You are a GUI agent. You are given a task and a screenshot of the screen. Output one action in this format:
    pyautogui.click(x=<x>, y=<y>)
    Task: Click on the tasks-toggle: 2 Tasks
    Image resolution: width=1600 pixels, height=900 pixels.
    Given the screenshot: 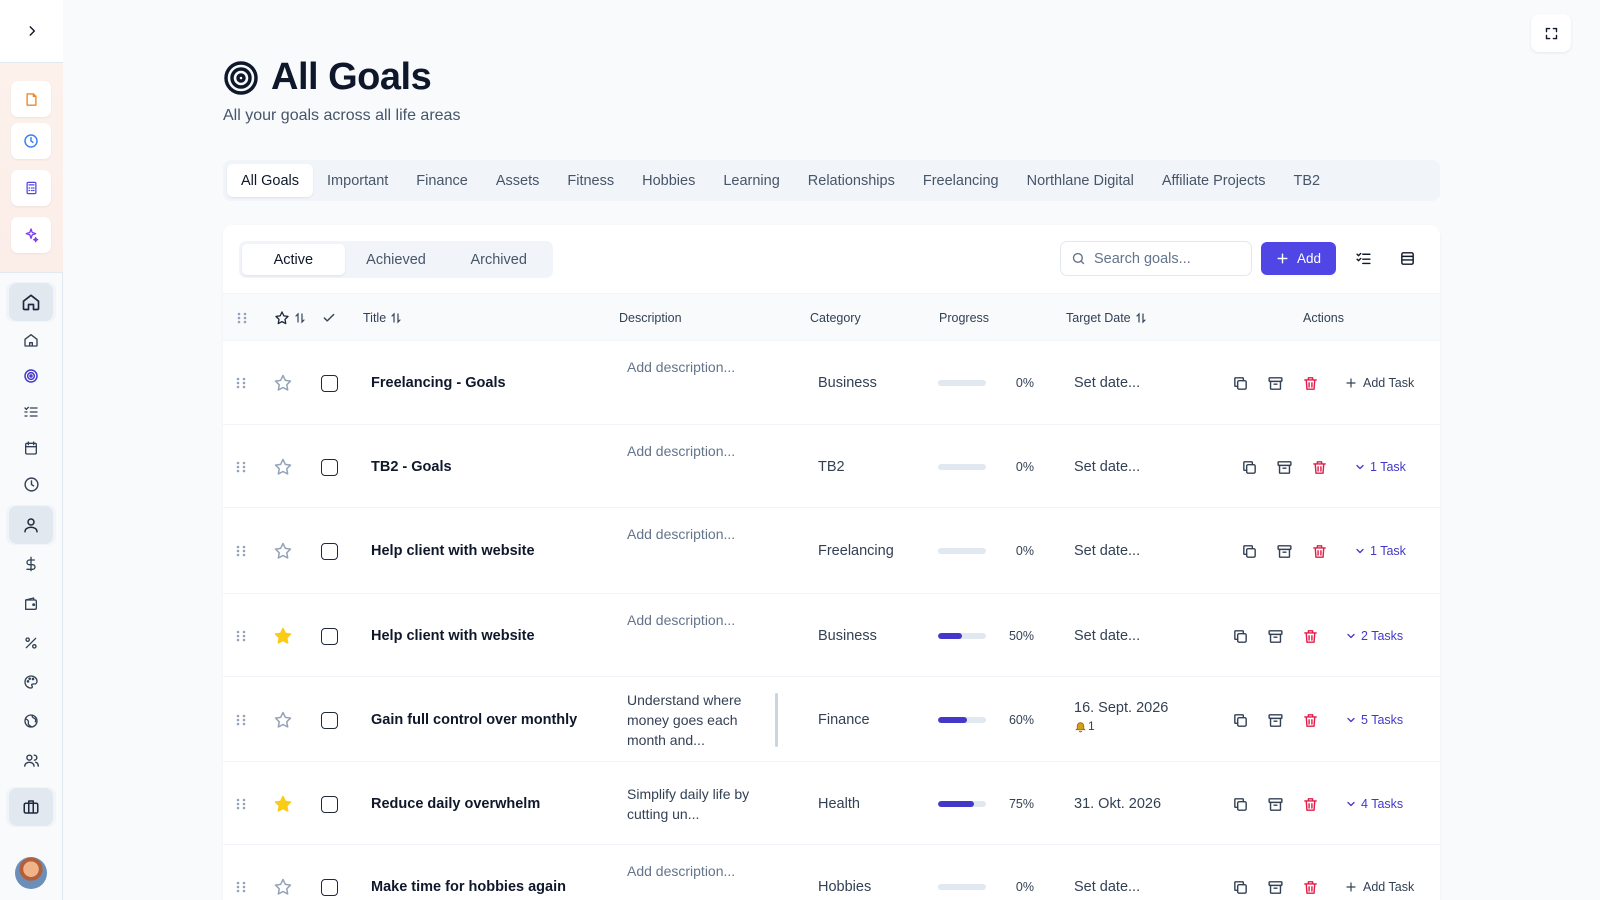 What is the action you would take?
    pyautogui.click(x=1374, y=636)
    